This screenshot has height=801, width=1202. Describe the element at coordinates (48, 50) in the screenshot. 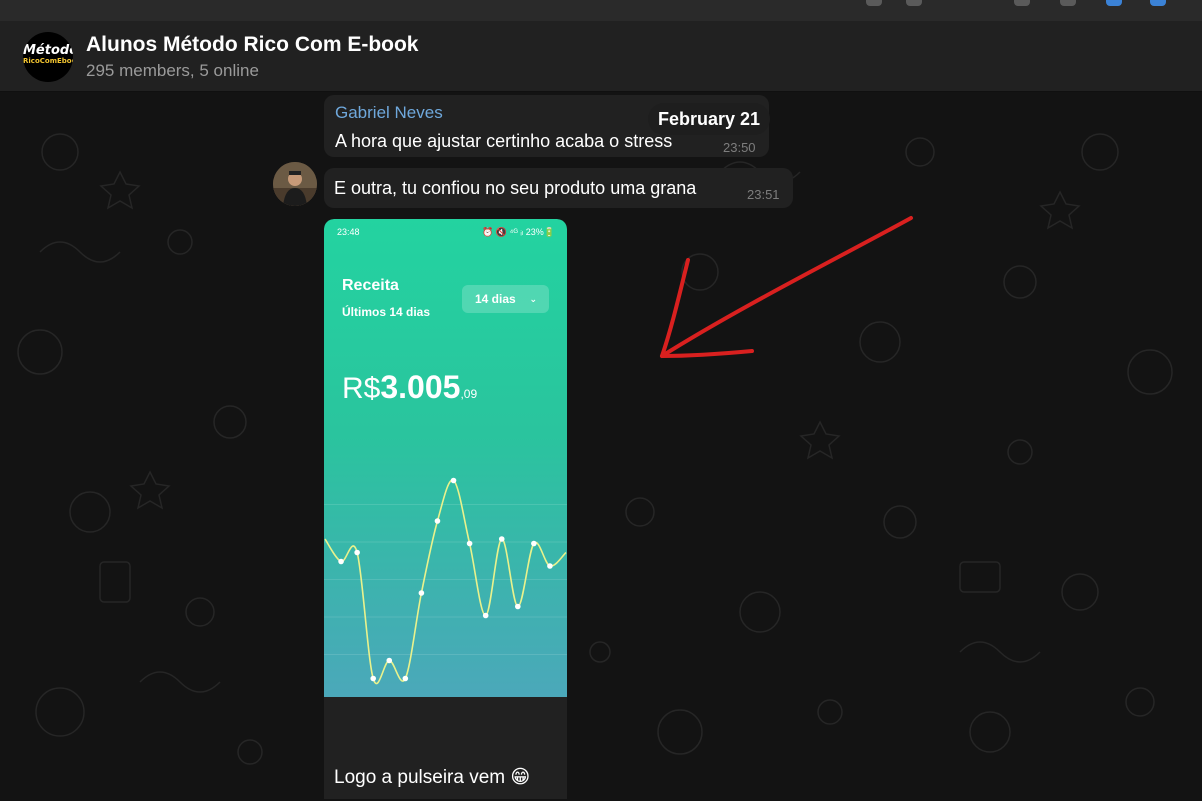

I see `group-logo-line1: Método` at that location.